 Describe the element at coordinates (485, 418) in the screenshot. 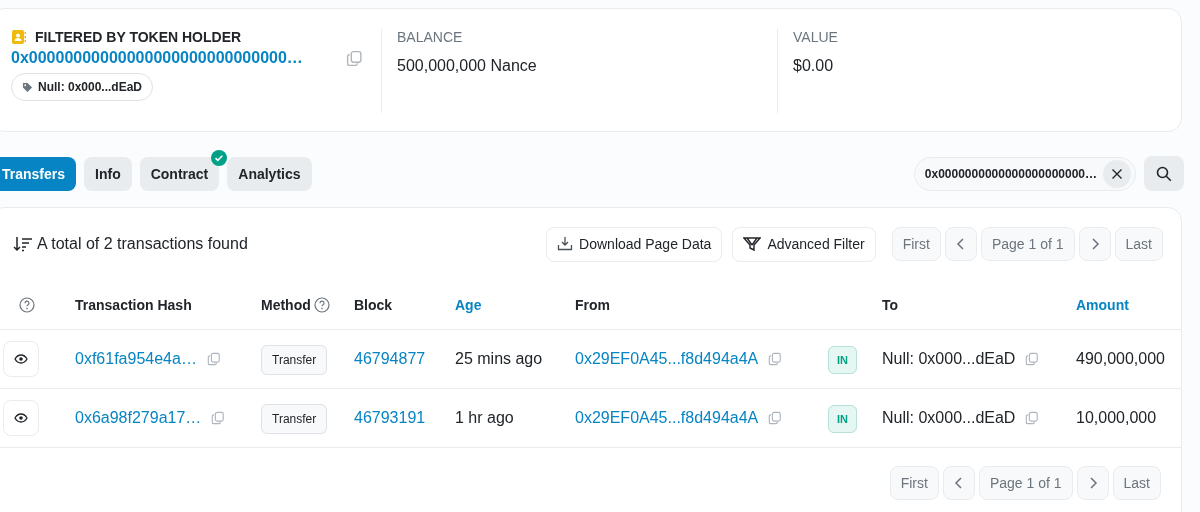

I see `age-text: 1 hr ago` at that location.